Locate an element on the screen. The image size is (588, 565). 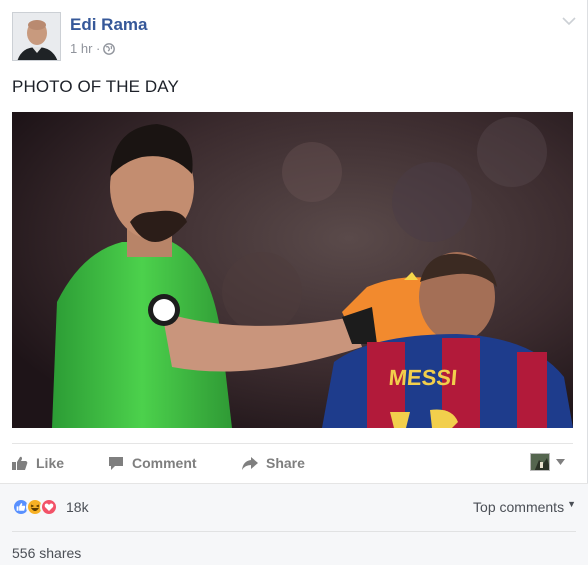
share-arrow-icon is located at coordinates (250, 463).